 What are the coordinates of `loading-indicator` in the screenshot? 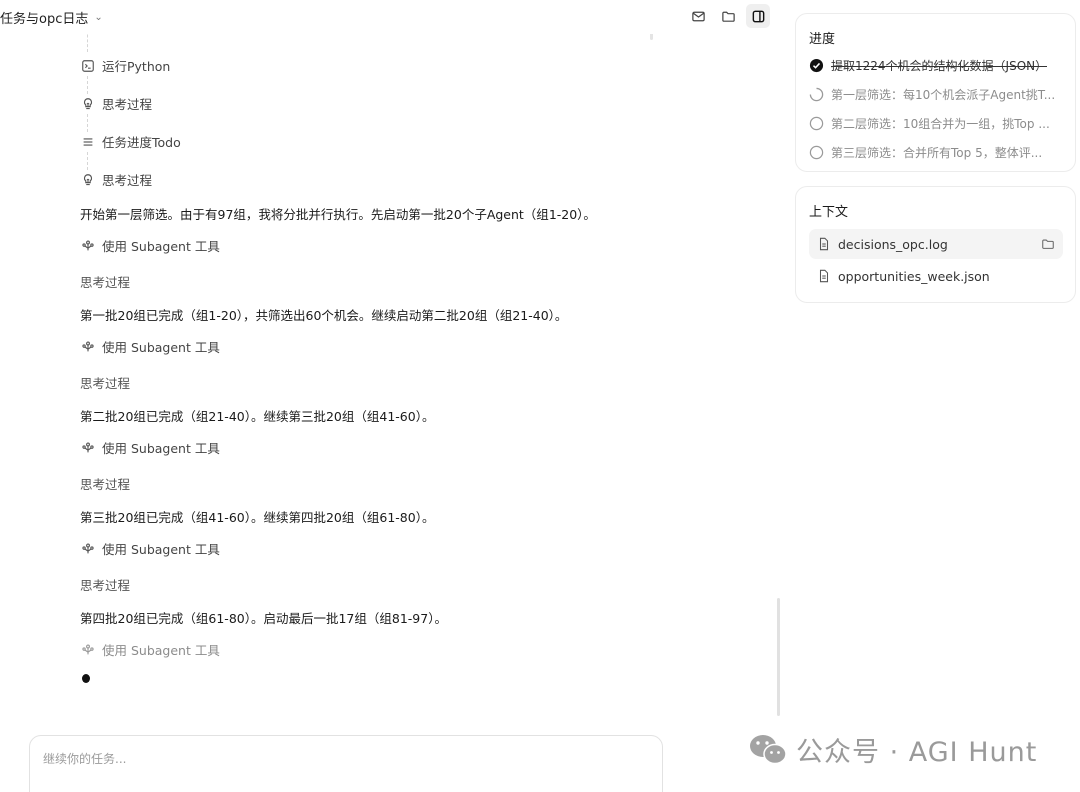 It's located at (86, 678).